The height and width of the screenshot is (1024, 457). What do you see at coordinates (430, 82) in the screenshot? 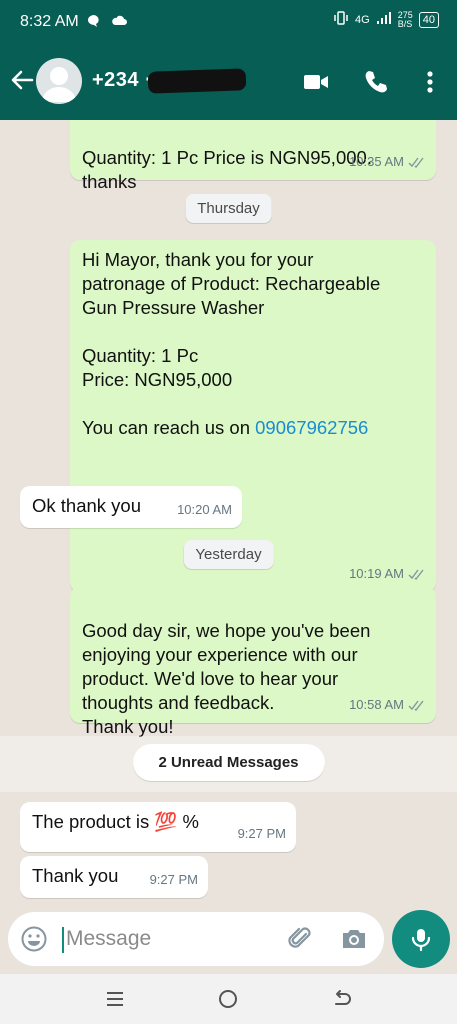
I see `more-vert-icon` at bounding box center [430, 82].